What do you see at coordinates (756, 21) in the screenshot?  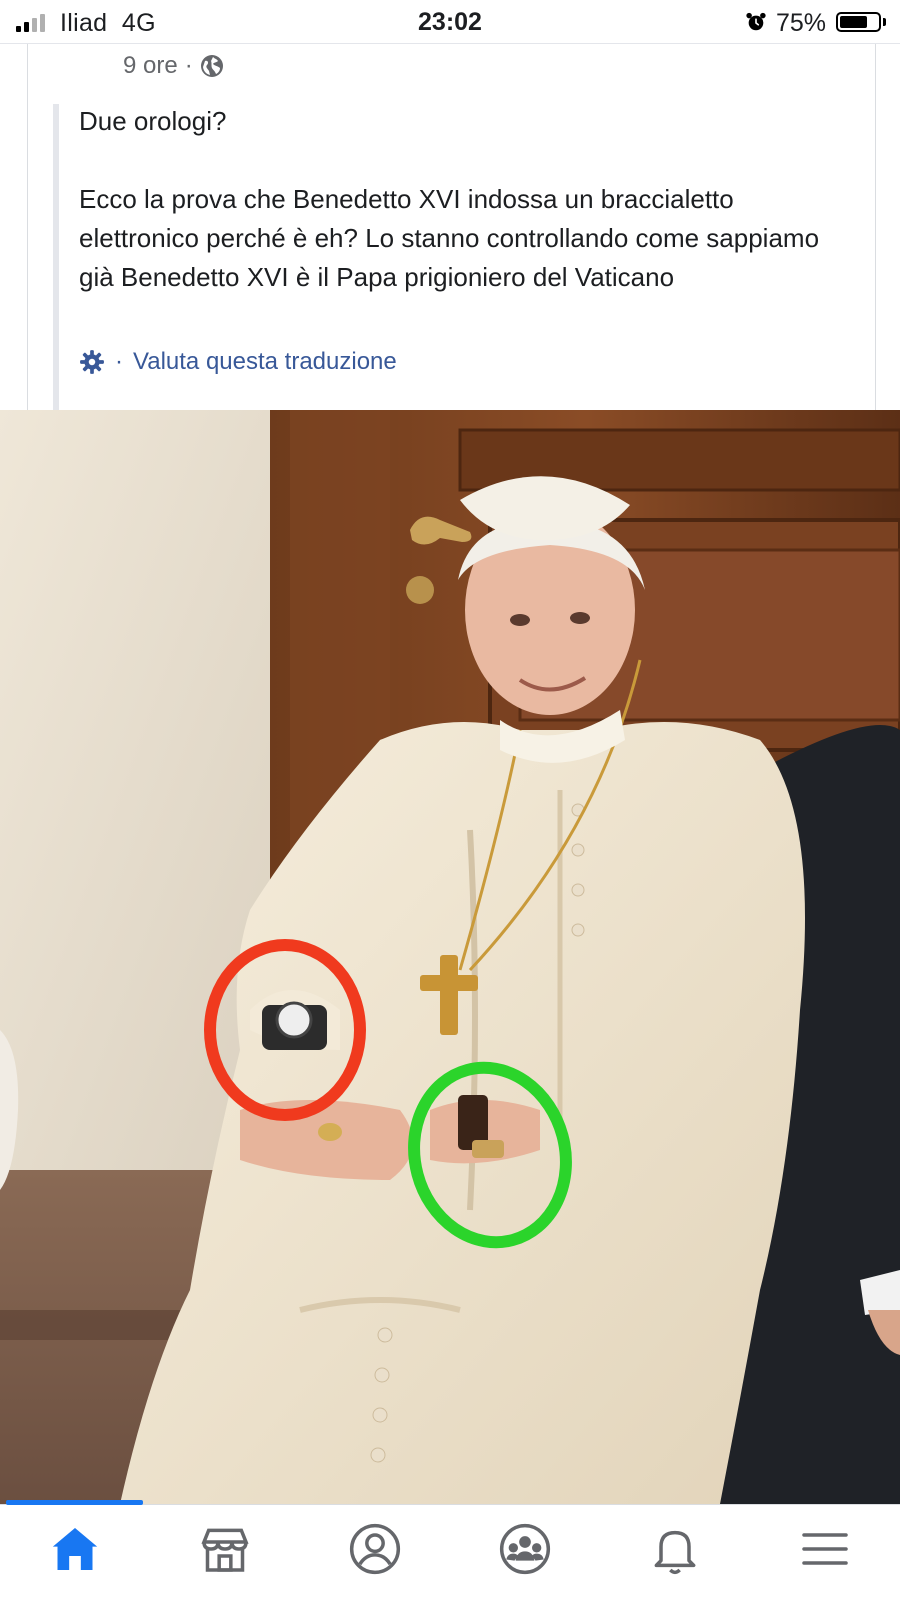 I see `alarm-icon` at bounding box center [756, 21].